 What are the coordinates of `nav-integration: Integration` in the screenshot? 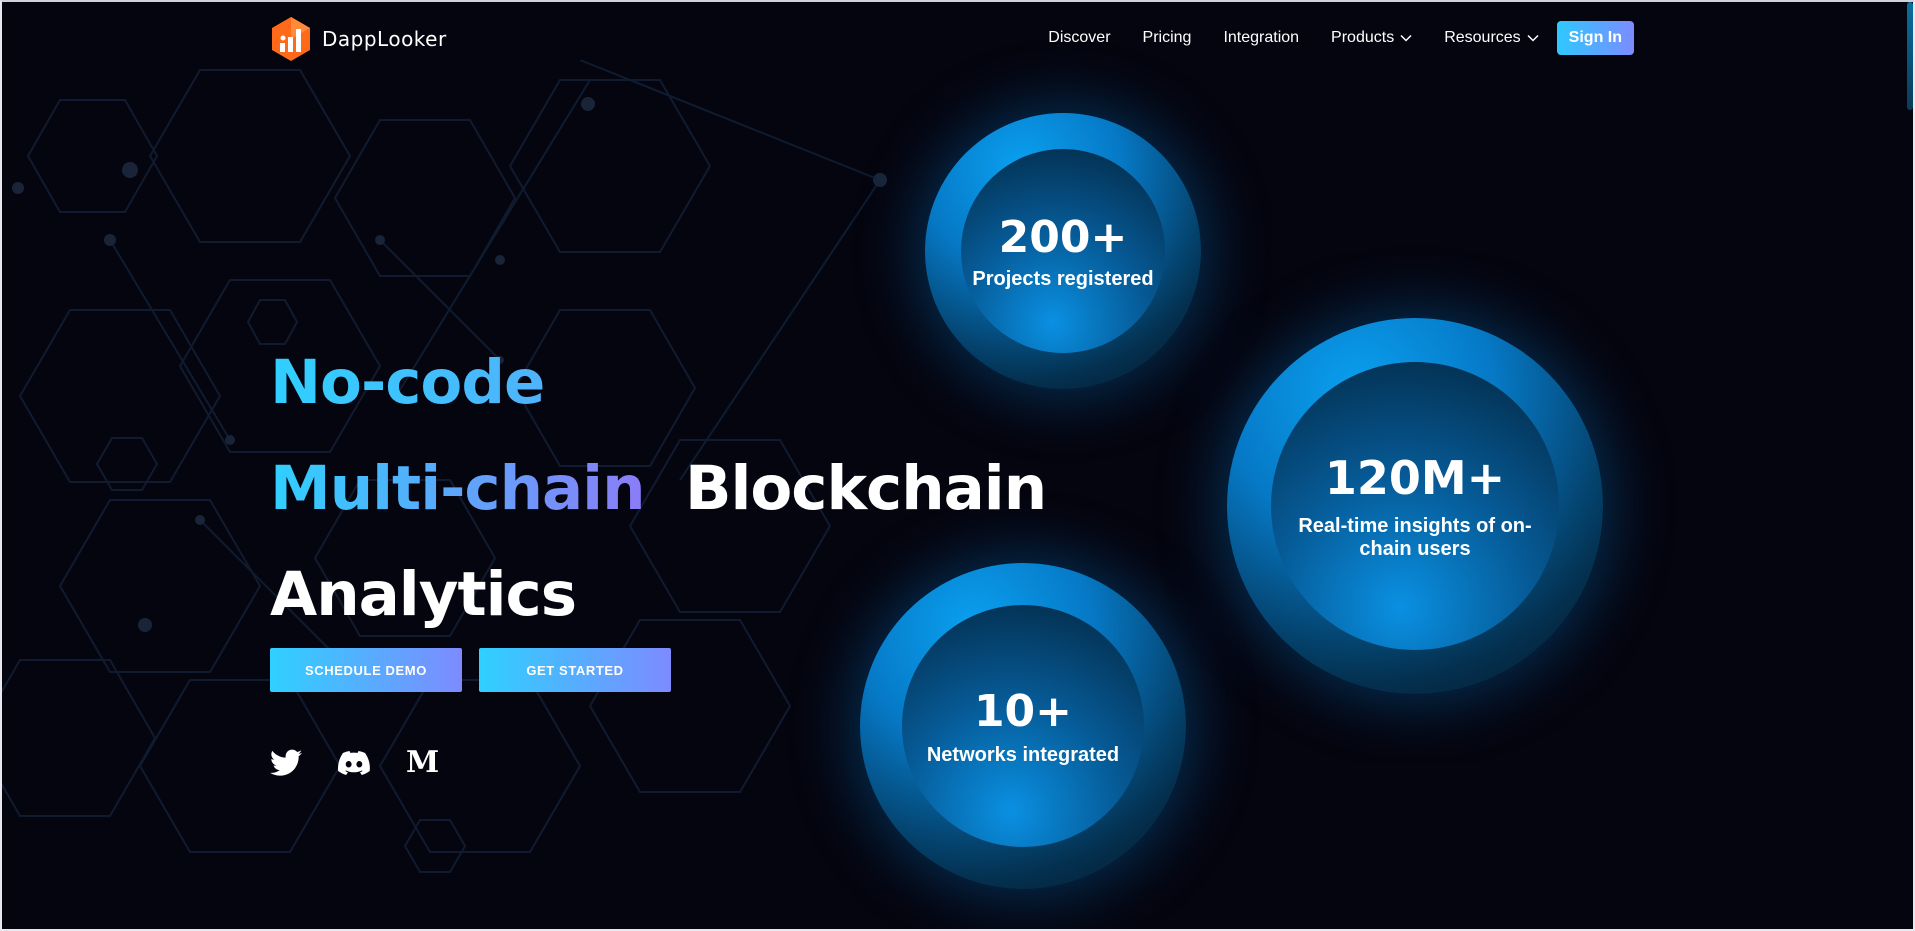 It's located at (1261, 38).